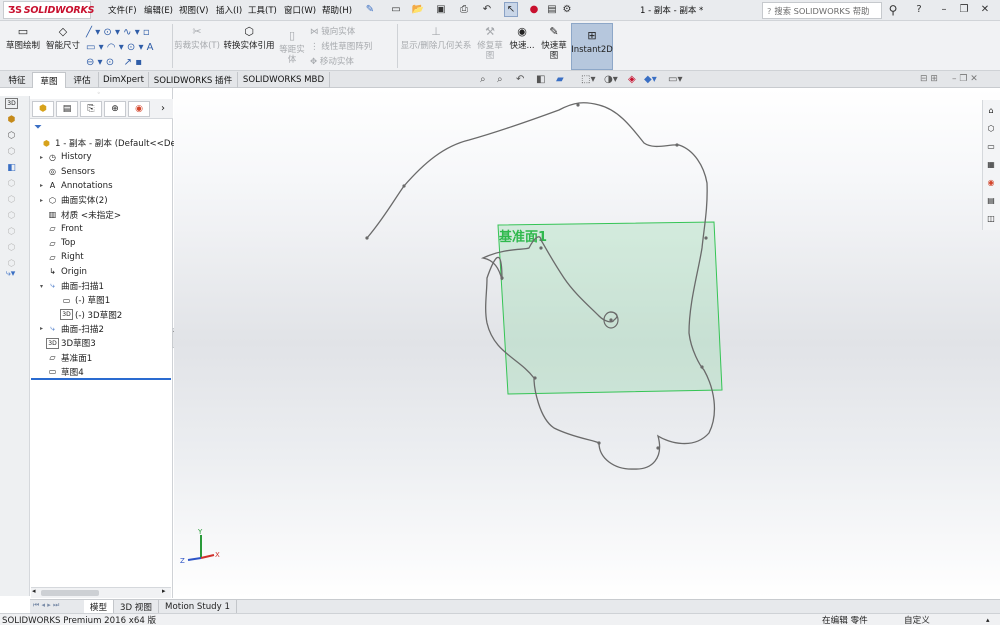 This screenshot has width=1000, height=625. What do you see at coordinates (964, 9) in the screenshot?
I see `restore-icon: ❐` at bounding box center [964, 9].